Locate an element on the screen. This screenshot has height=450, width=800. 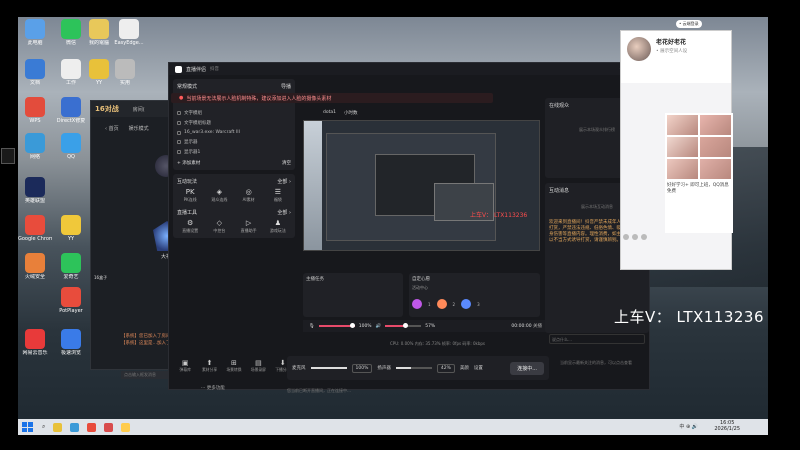
room-tab: 房间( is located at coordinates (139, 109).